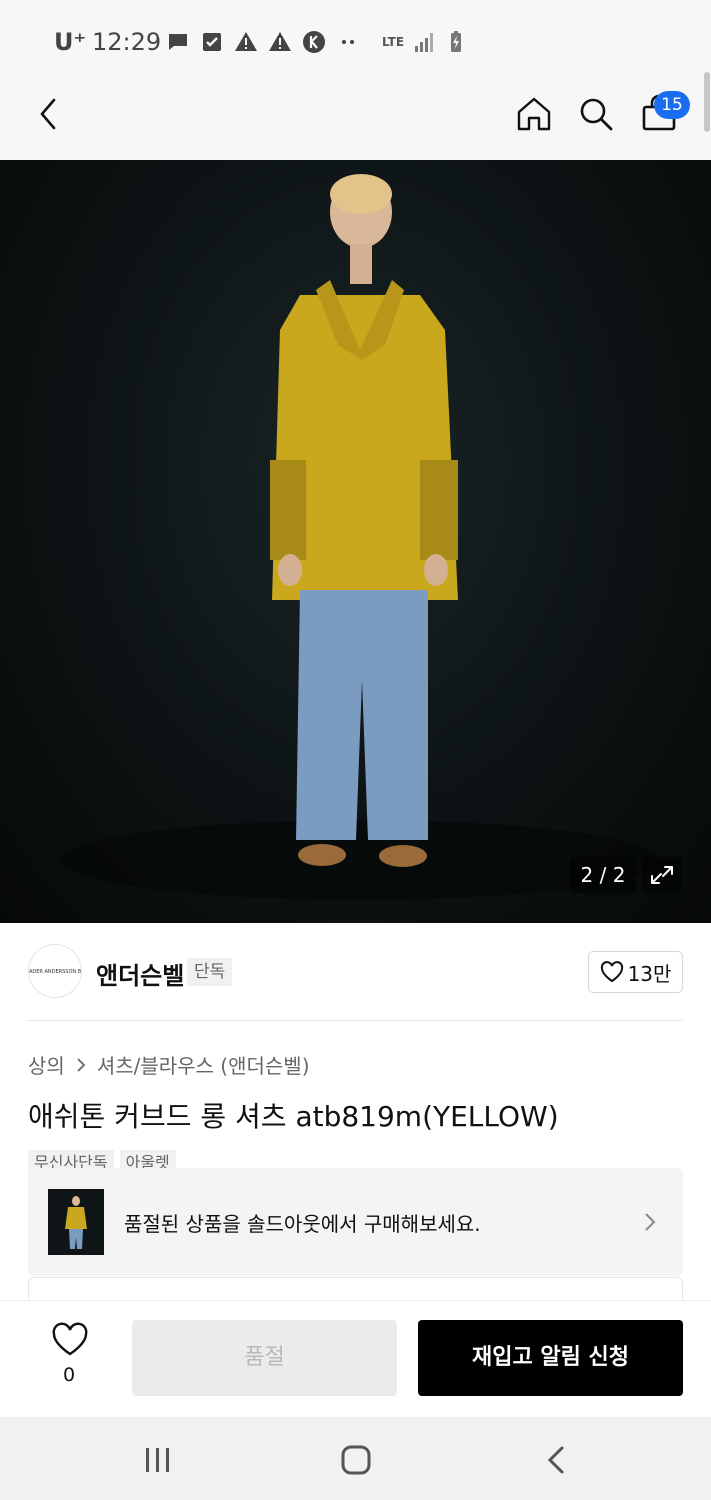 This screenshot has height=1500, width=711. I want to click on brand-like-button: 13만, so click(635, 972).